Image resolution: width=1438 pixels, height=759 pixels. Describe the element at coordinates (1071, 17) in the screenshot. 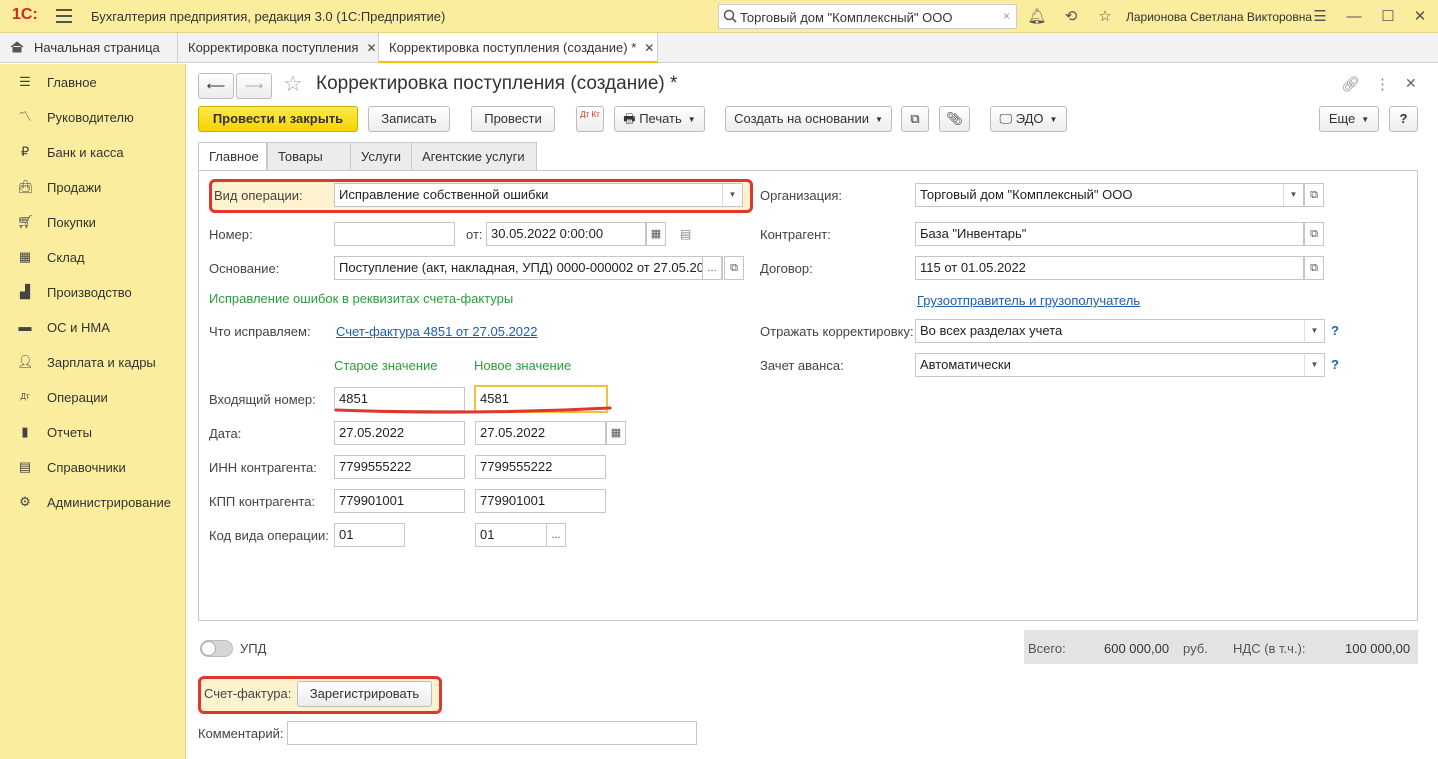

I see `history-icon: ⟲` at that location.